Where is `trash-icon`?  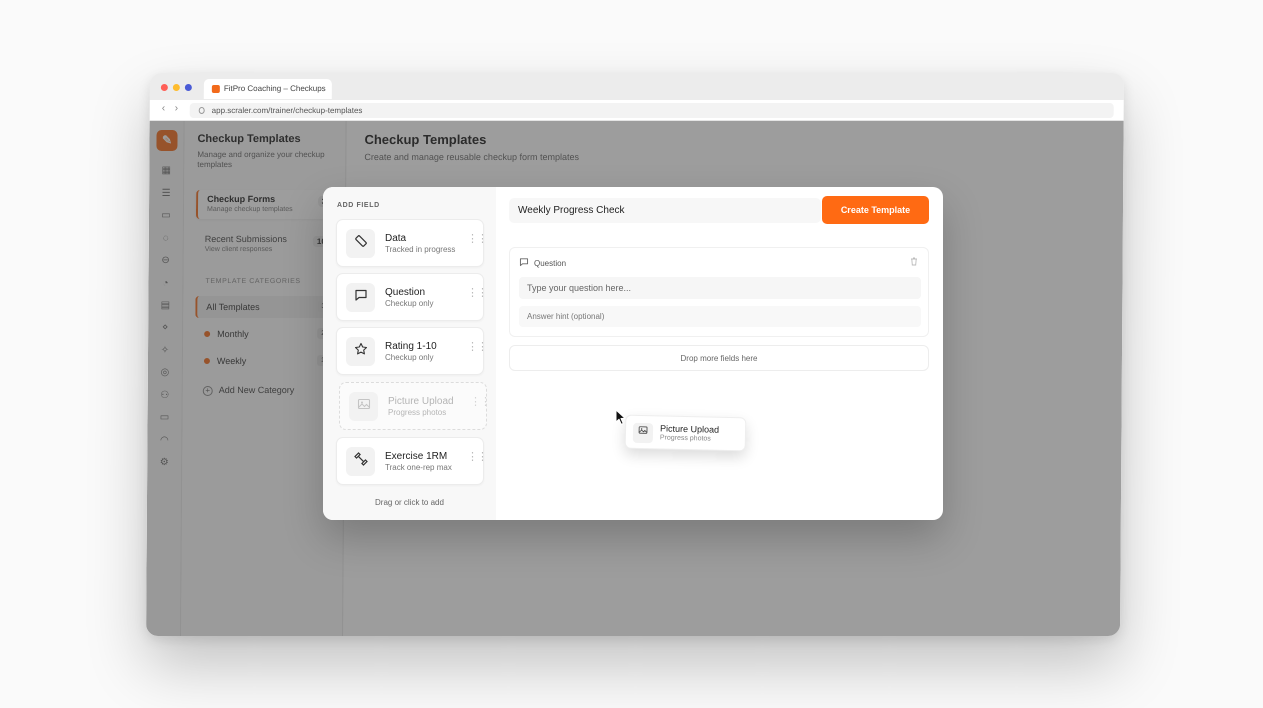 trash-icon is located at coordinates (914, 262).